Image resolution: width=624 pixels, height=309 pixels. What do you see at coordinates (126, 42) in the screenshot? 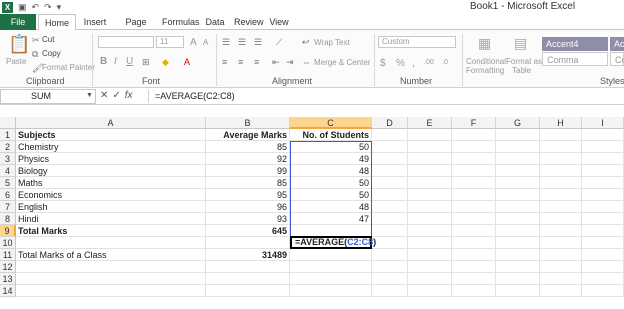
I see `font-name-box` at bounding box center [126, 42].